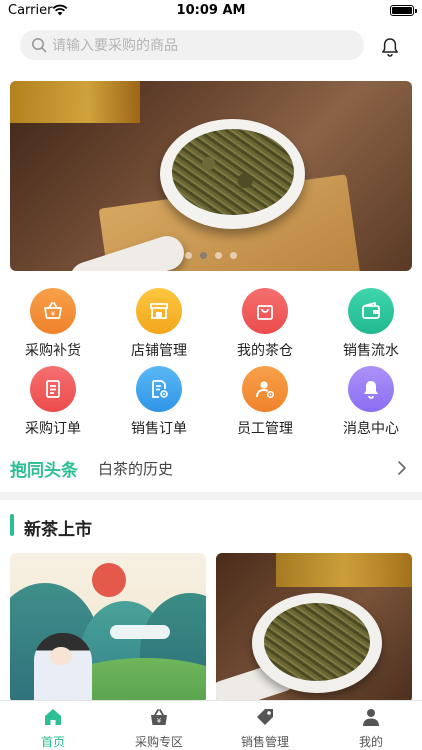  Describe the element at coordinates (265, 350) in the screenshot. I see `quick-action-label: 我的茶仓` at that location.